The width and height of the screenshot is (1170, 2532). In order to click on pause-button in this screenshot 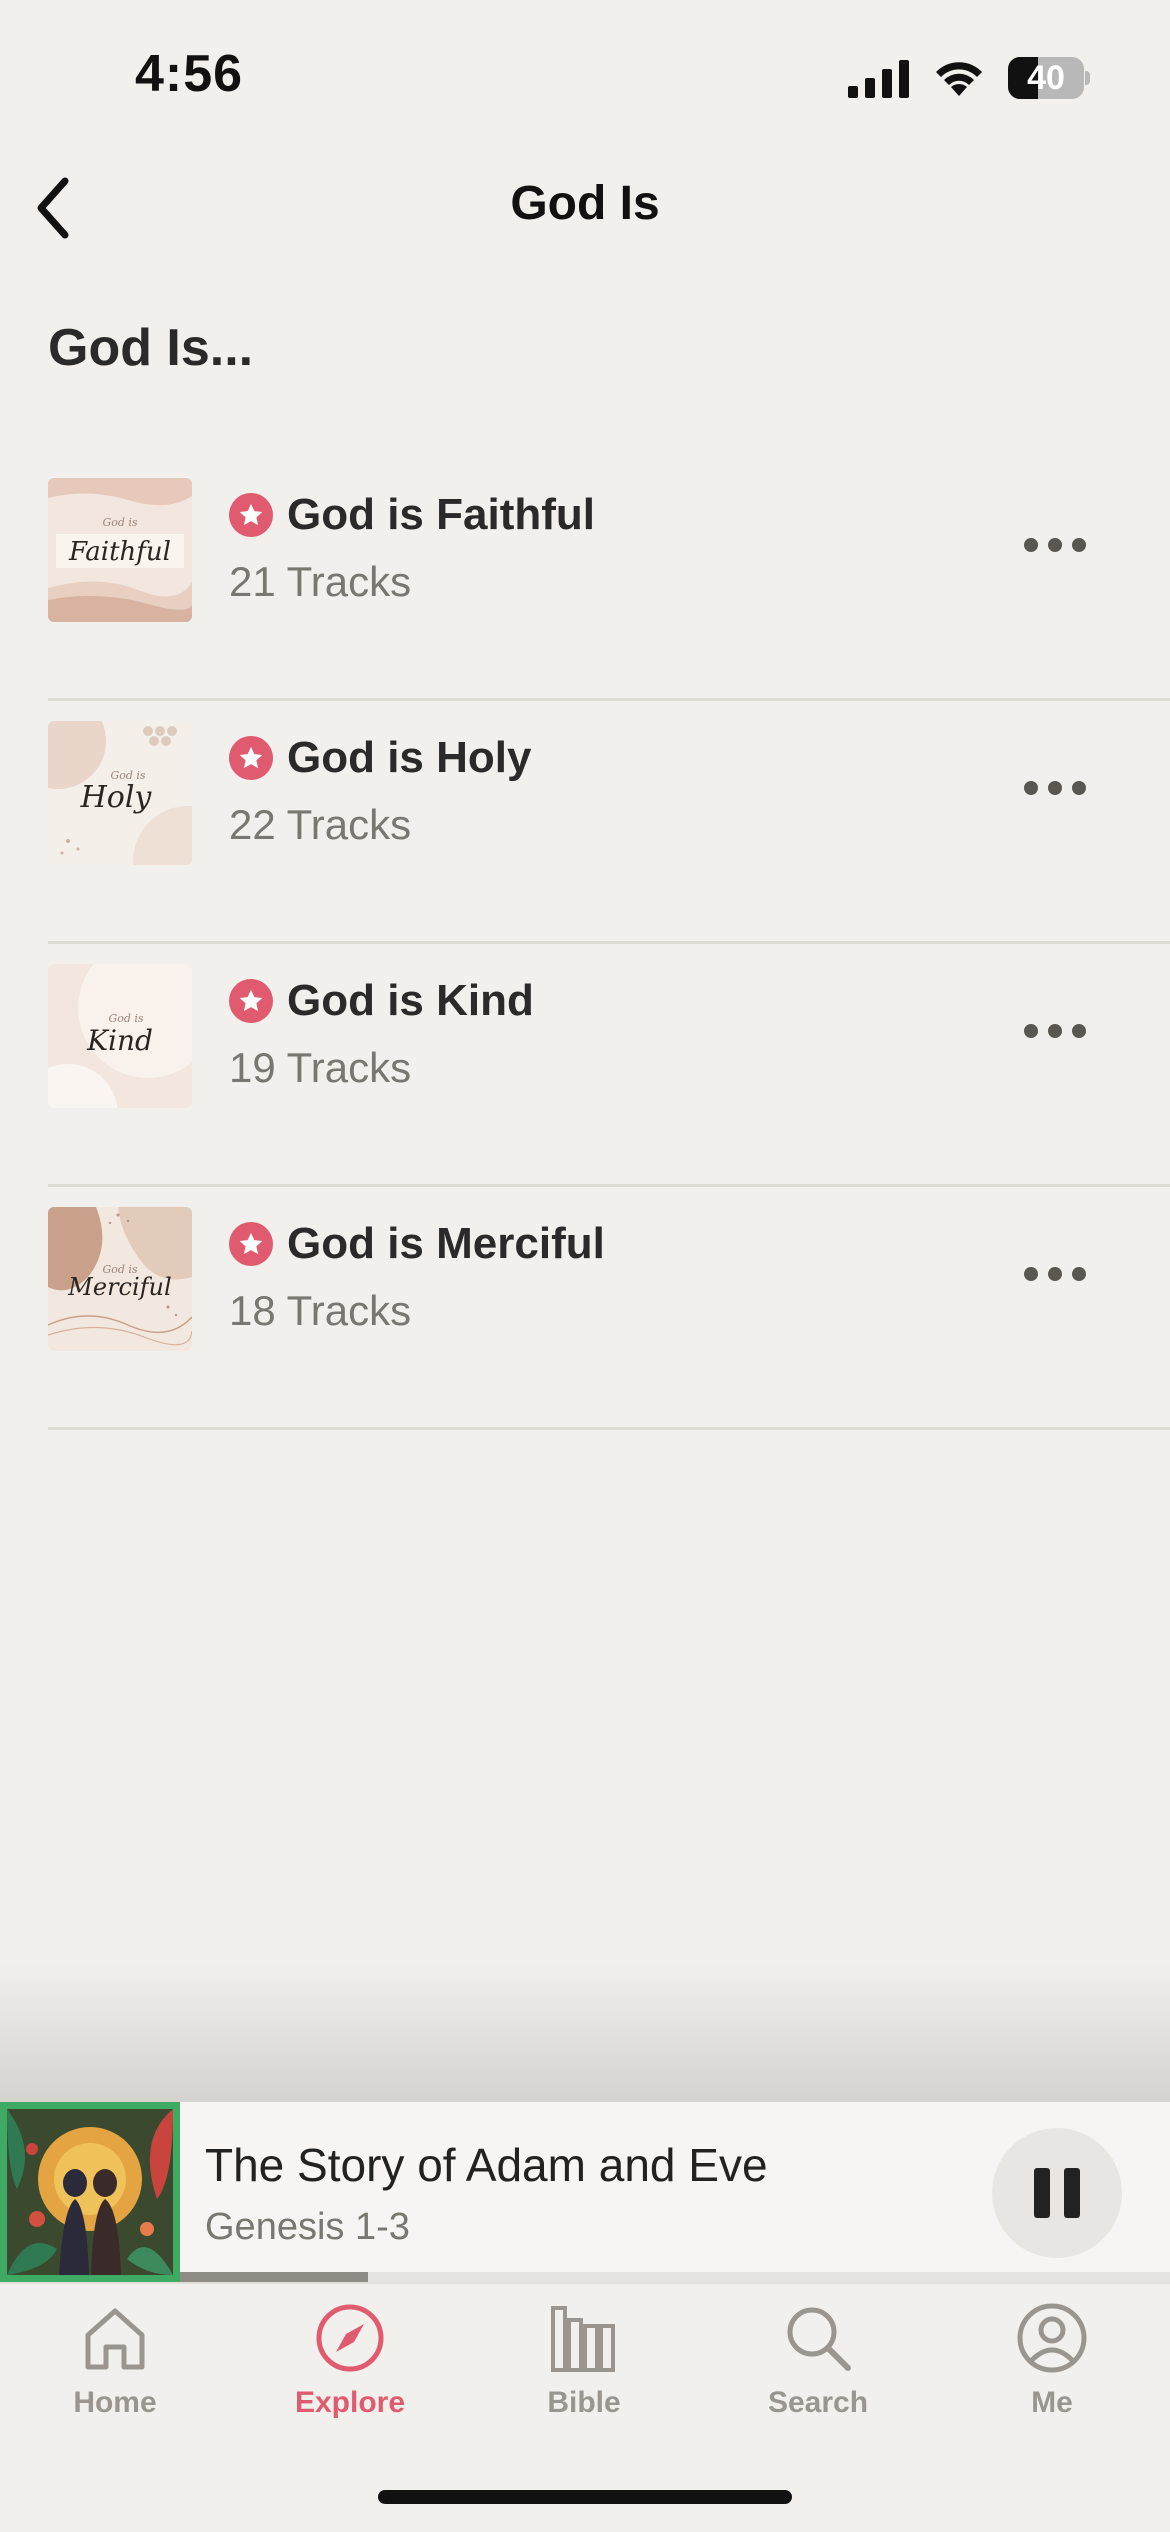, I will do `click(1057, 2193)`.